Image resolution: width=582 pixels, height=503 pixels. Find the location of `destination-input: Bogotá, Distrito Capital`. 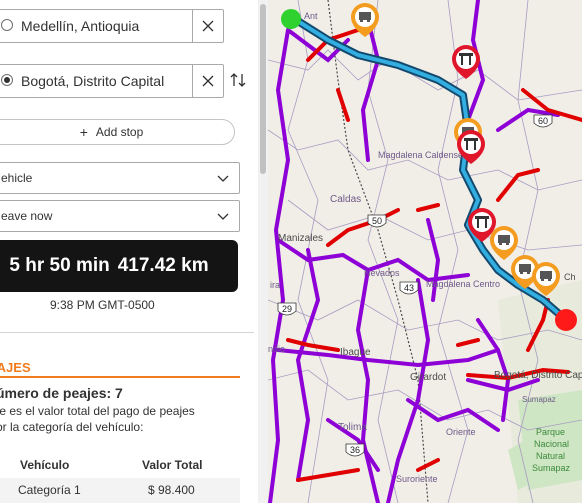

destination-input: Bogotá, Distrito Capital is located at coordinates (112, 81).